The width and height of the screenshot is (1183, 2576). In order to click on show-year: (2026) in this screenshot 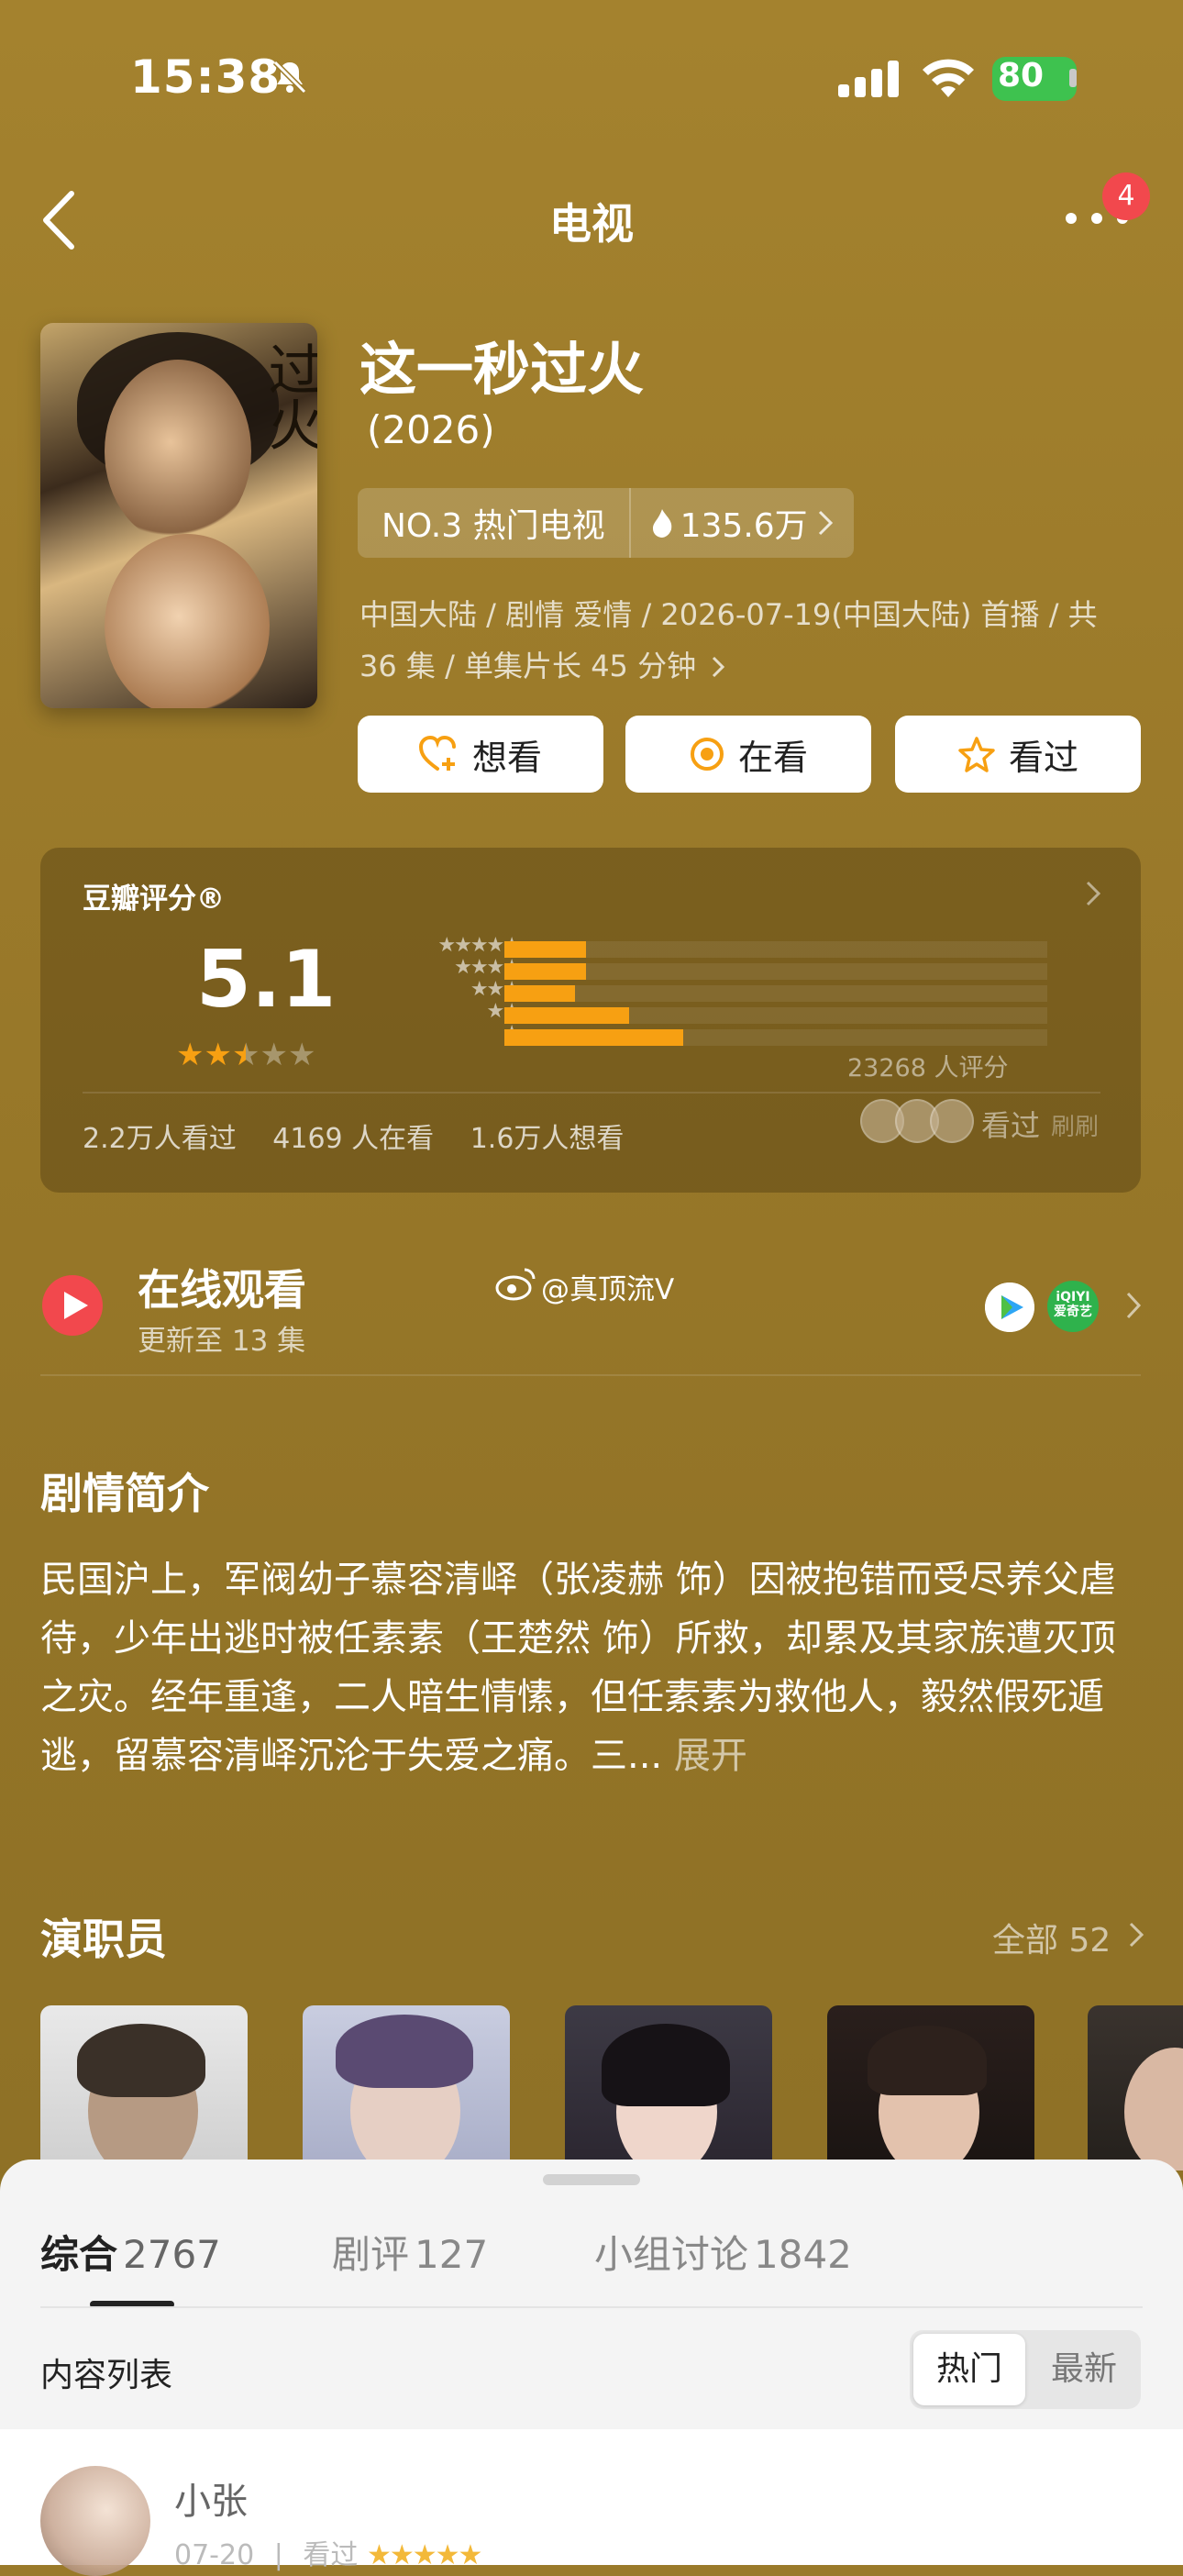, I will do `click(431, 429)`.